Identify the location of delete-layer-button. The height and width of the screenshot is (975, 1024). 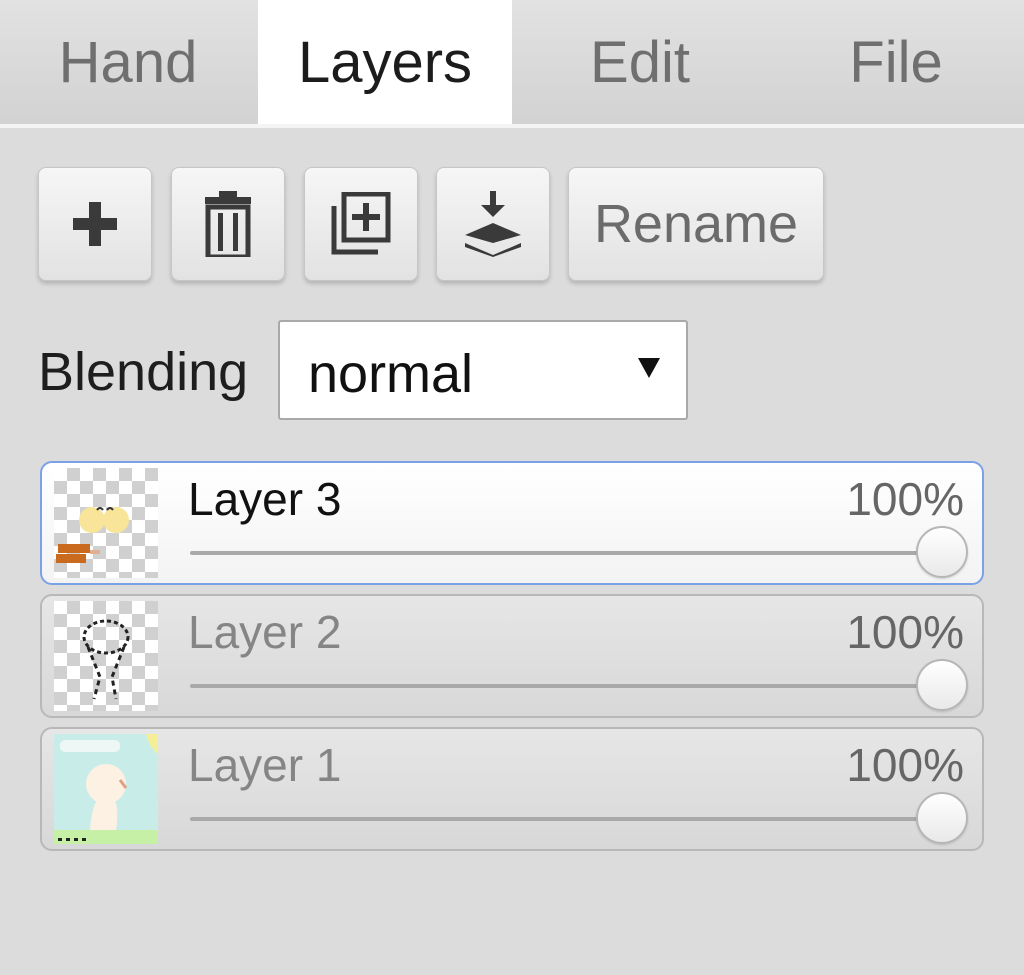
(228, 224).